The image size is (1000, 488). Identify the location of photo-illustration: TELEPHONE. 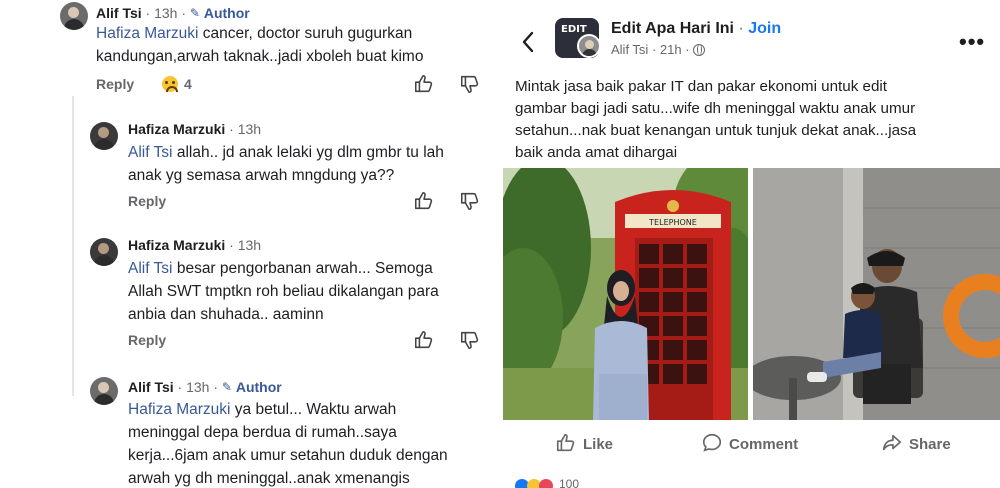
(625, 294).